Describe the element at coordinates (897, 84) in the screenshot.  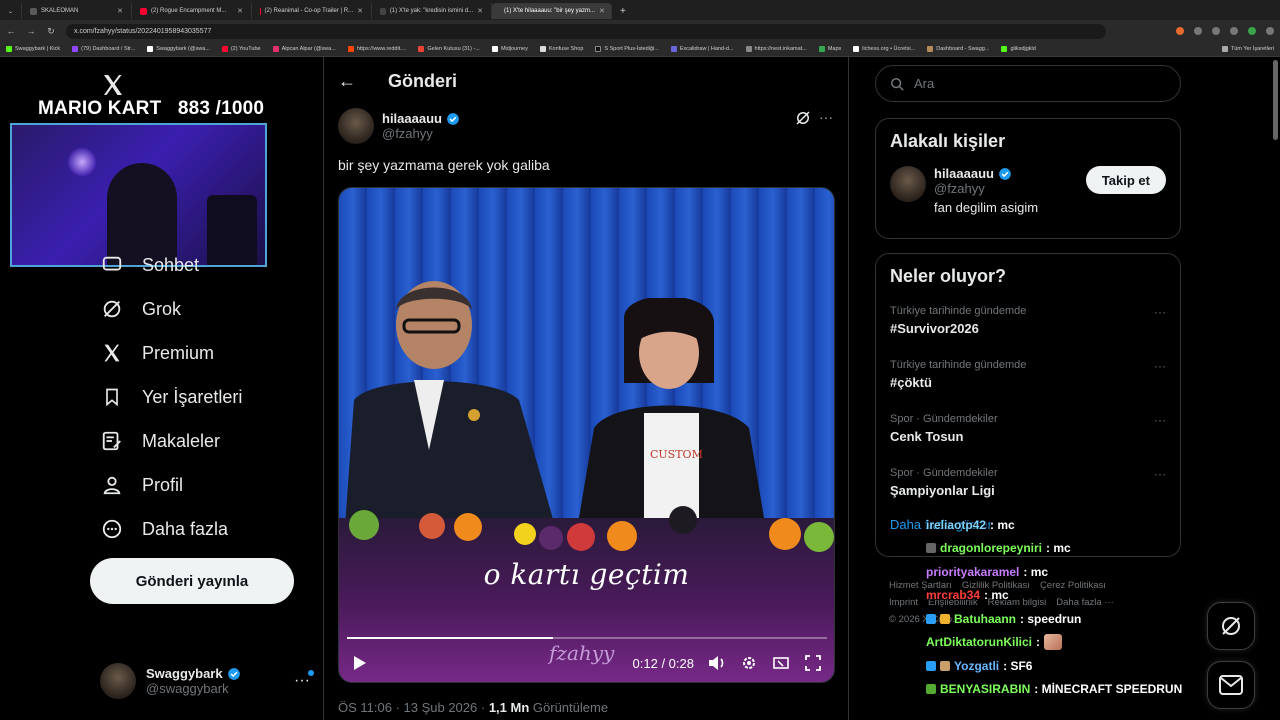
I see `search-icon` at that location.